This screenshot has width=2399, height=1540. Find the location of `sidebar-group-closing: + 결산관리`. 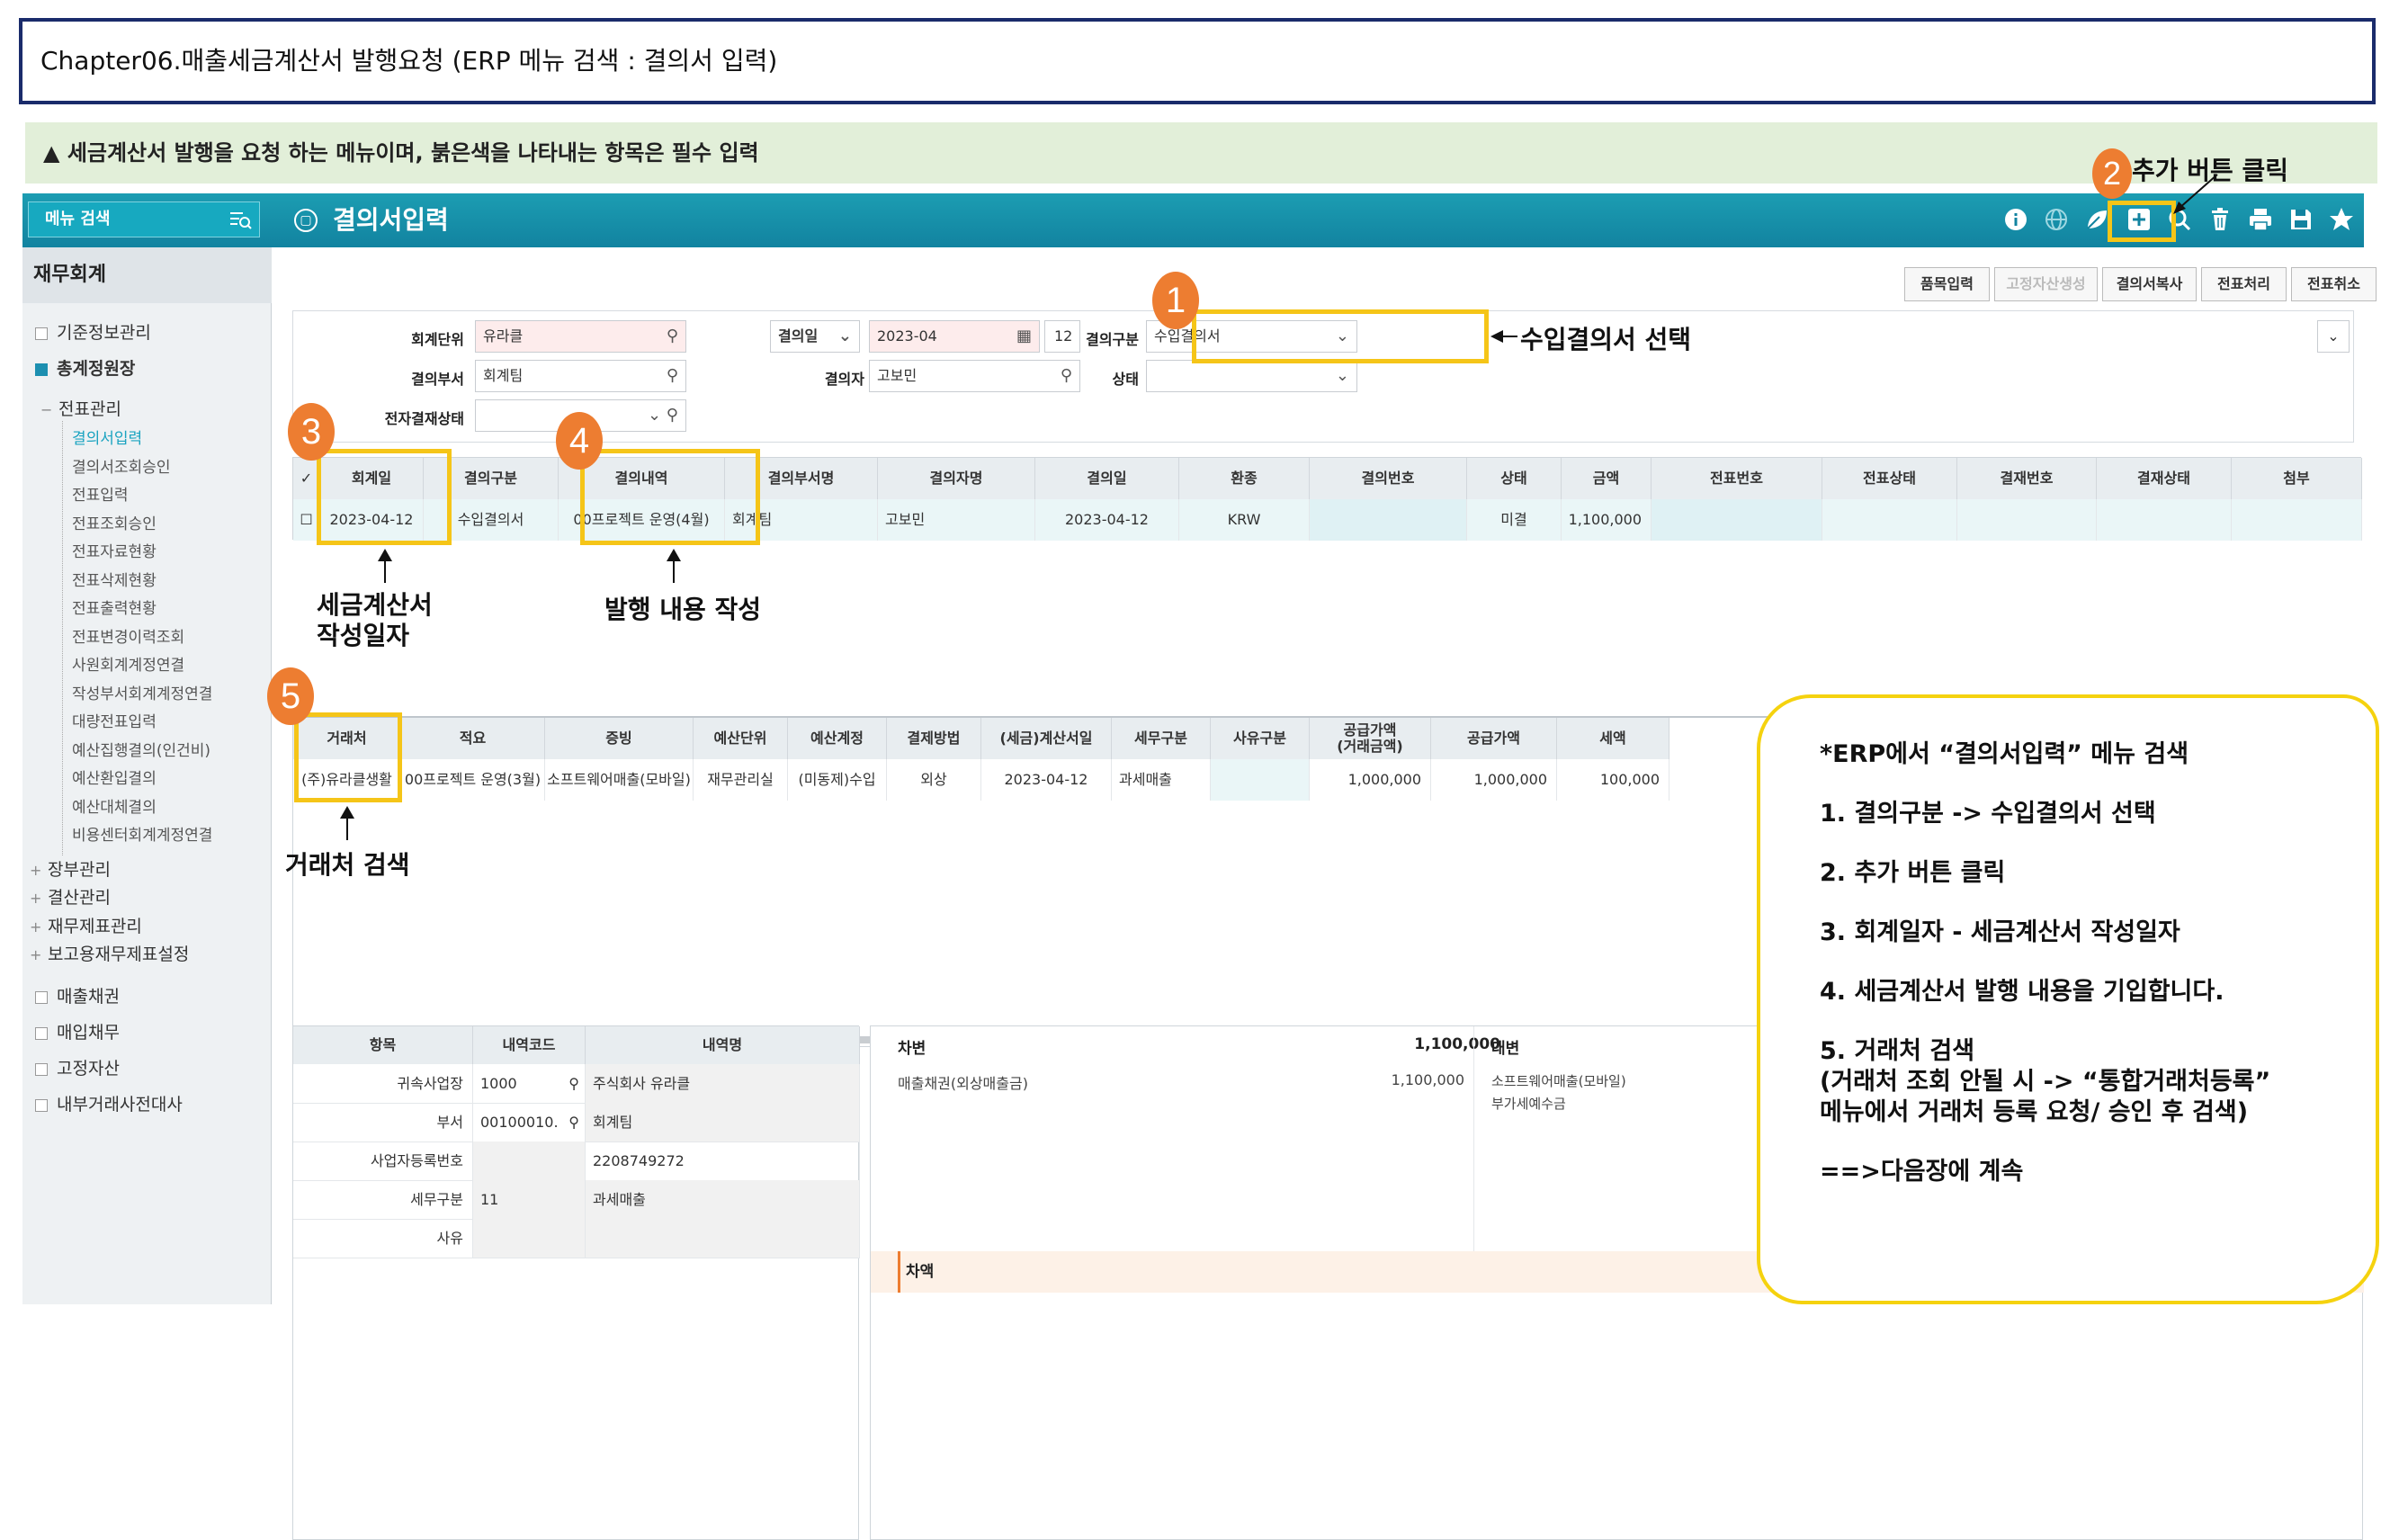

sidebar-group-closing: + 결산관리 is located at coordinates (70, 896).